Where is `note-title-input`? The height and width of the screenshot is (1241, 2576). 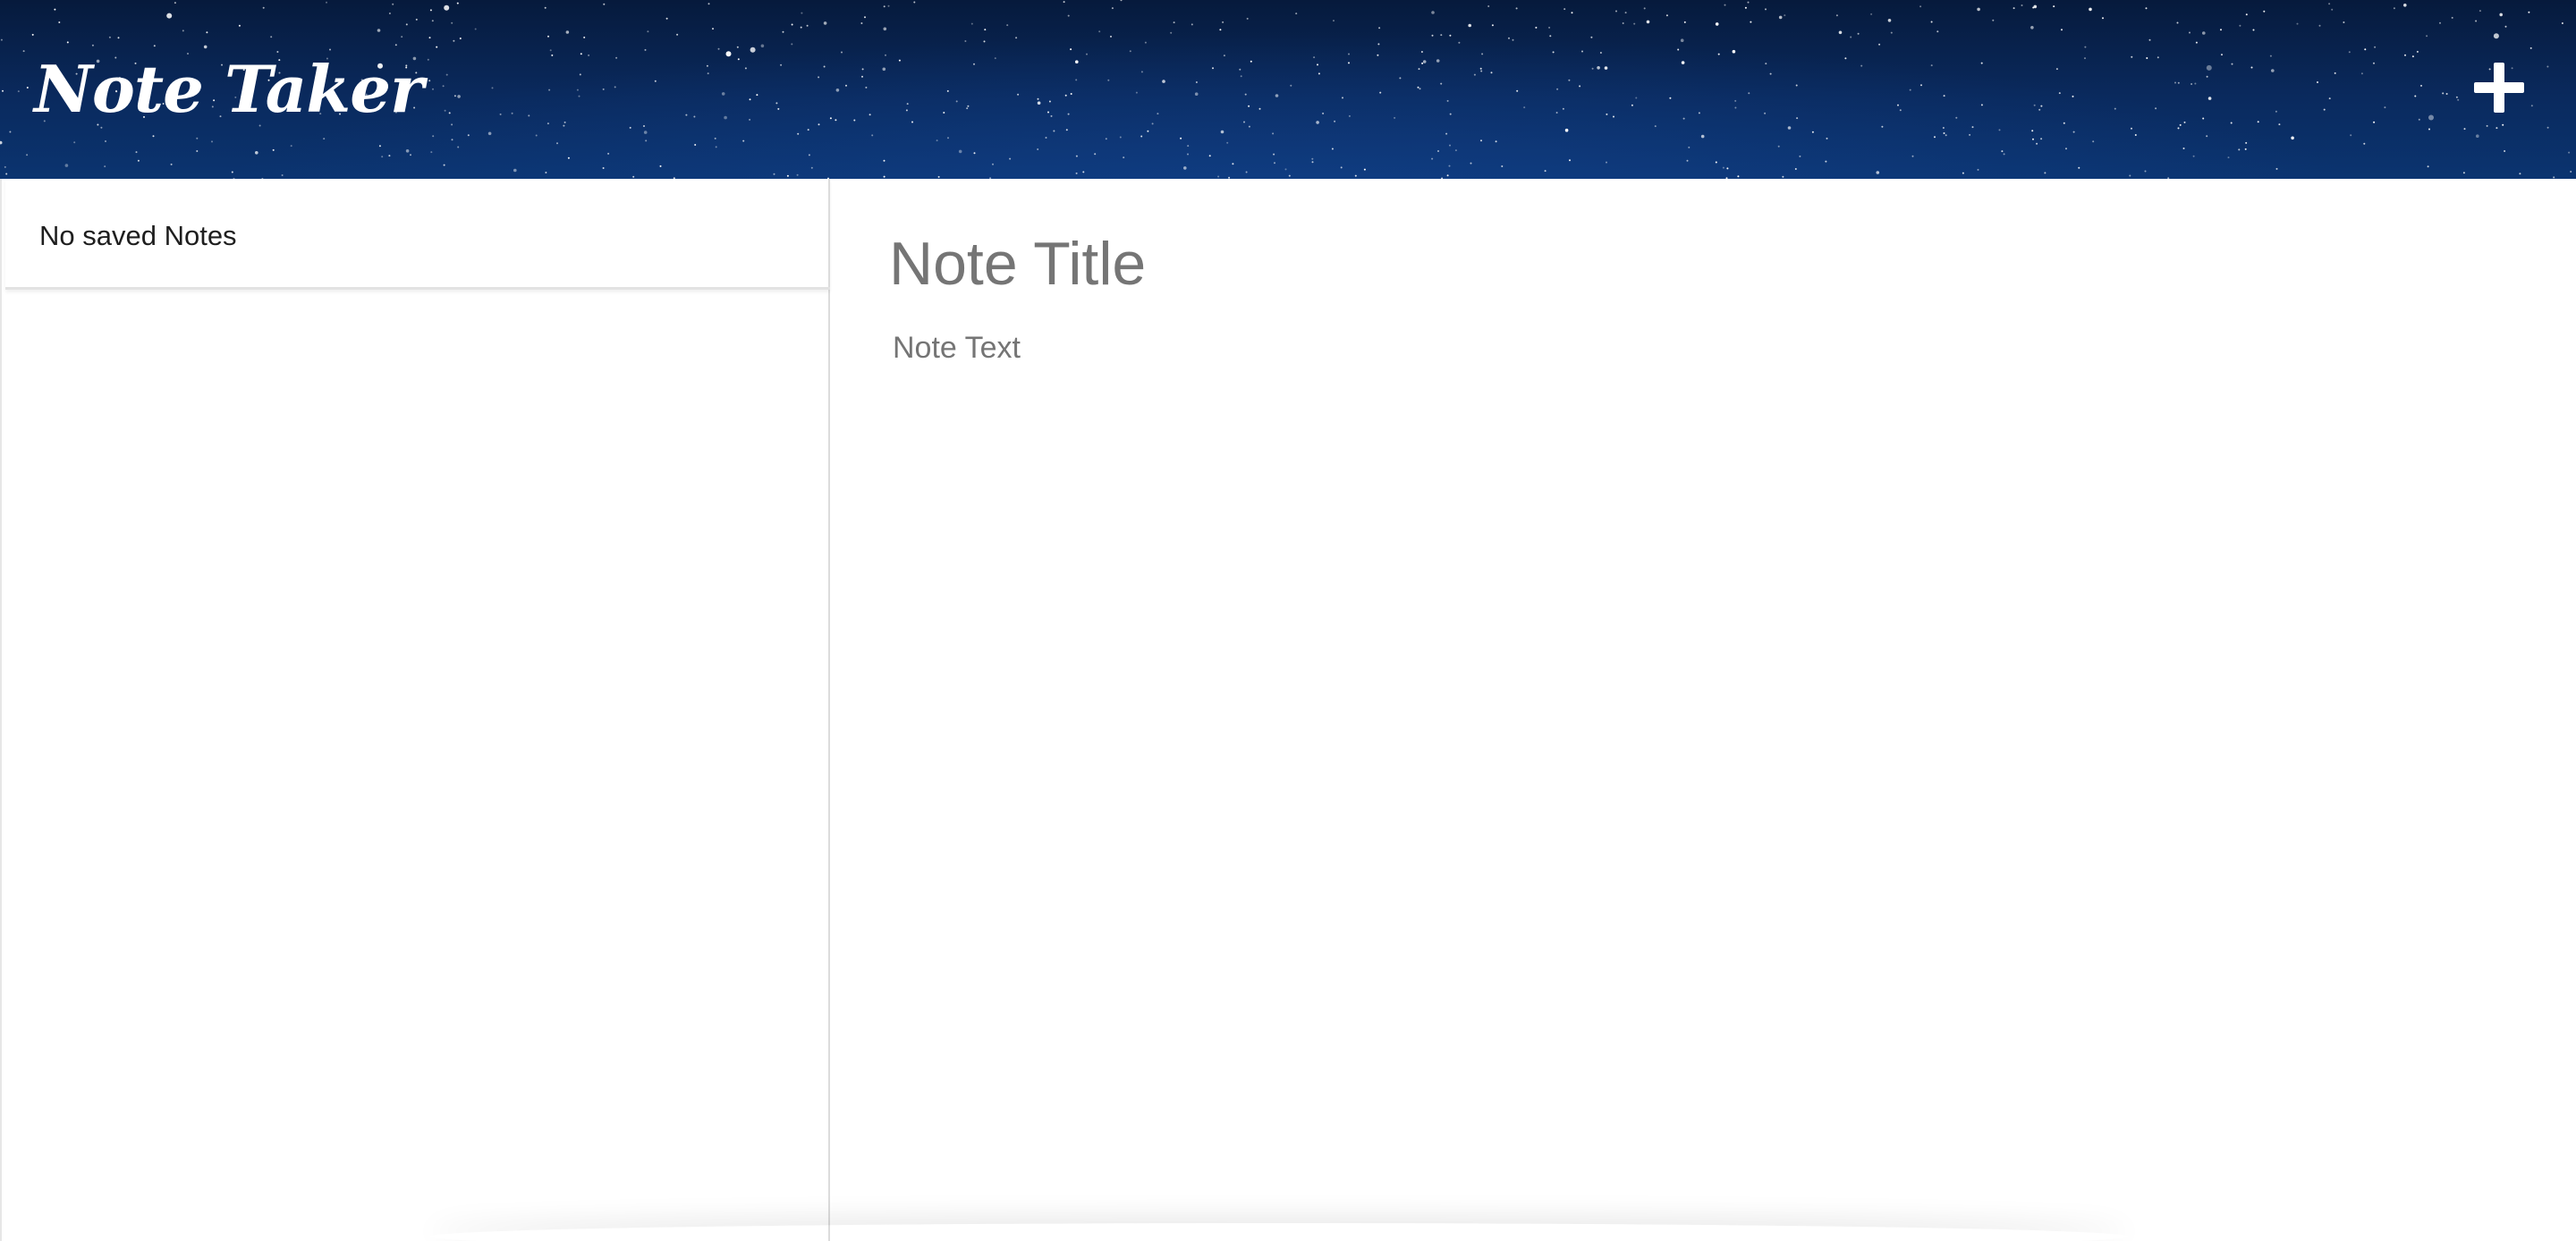
note-title-input is located at coordinates (1694, 264).